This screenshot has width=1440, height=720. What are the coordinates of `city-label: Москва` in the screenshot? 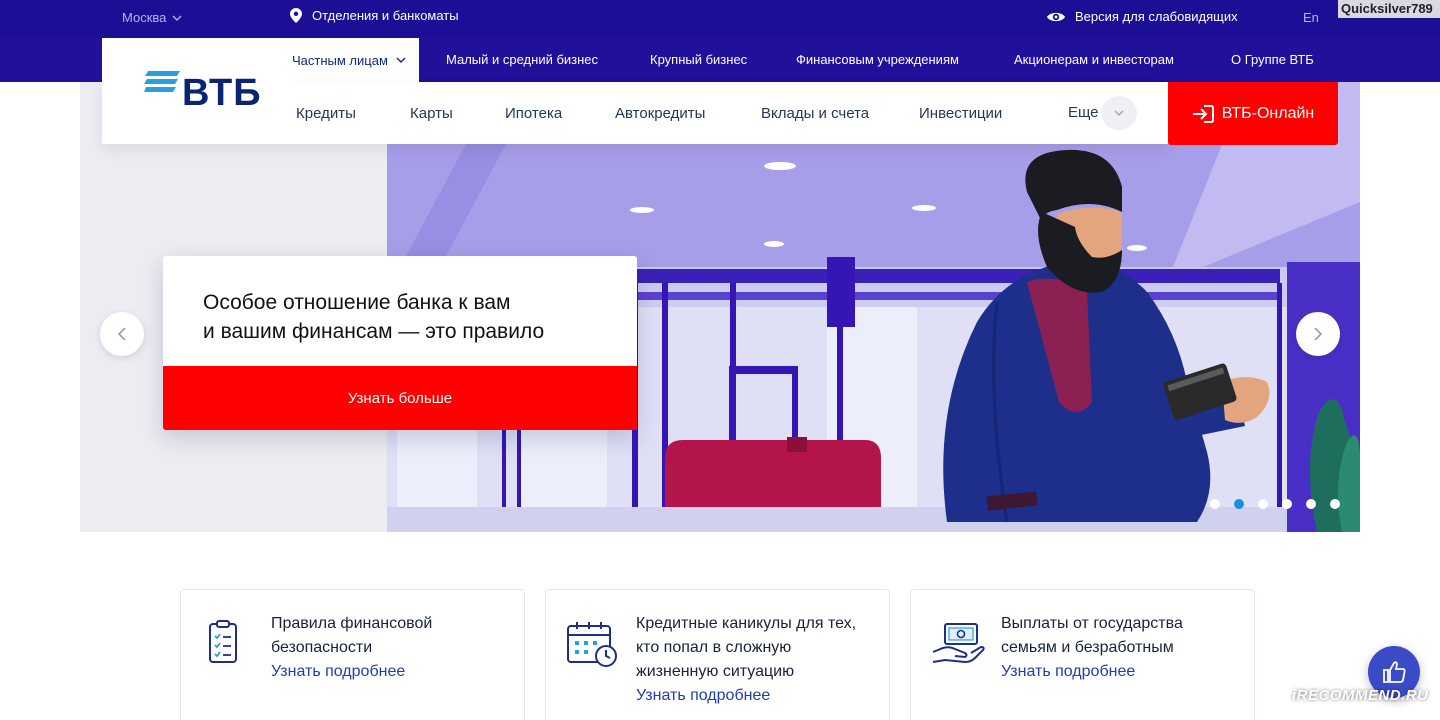 It's located at (144, 17).